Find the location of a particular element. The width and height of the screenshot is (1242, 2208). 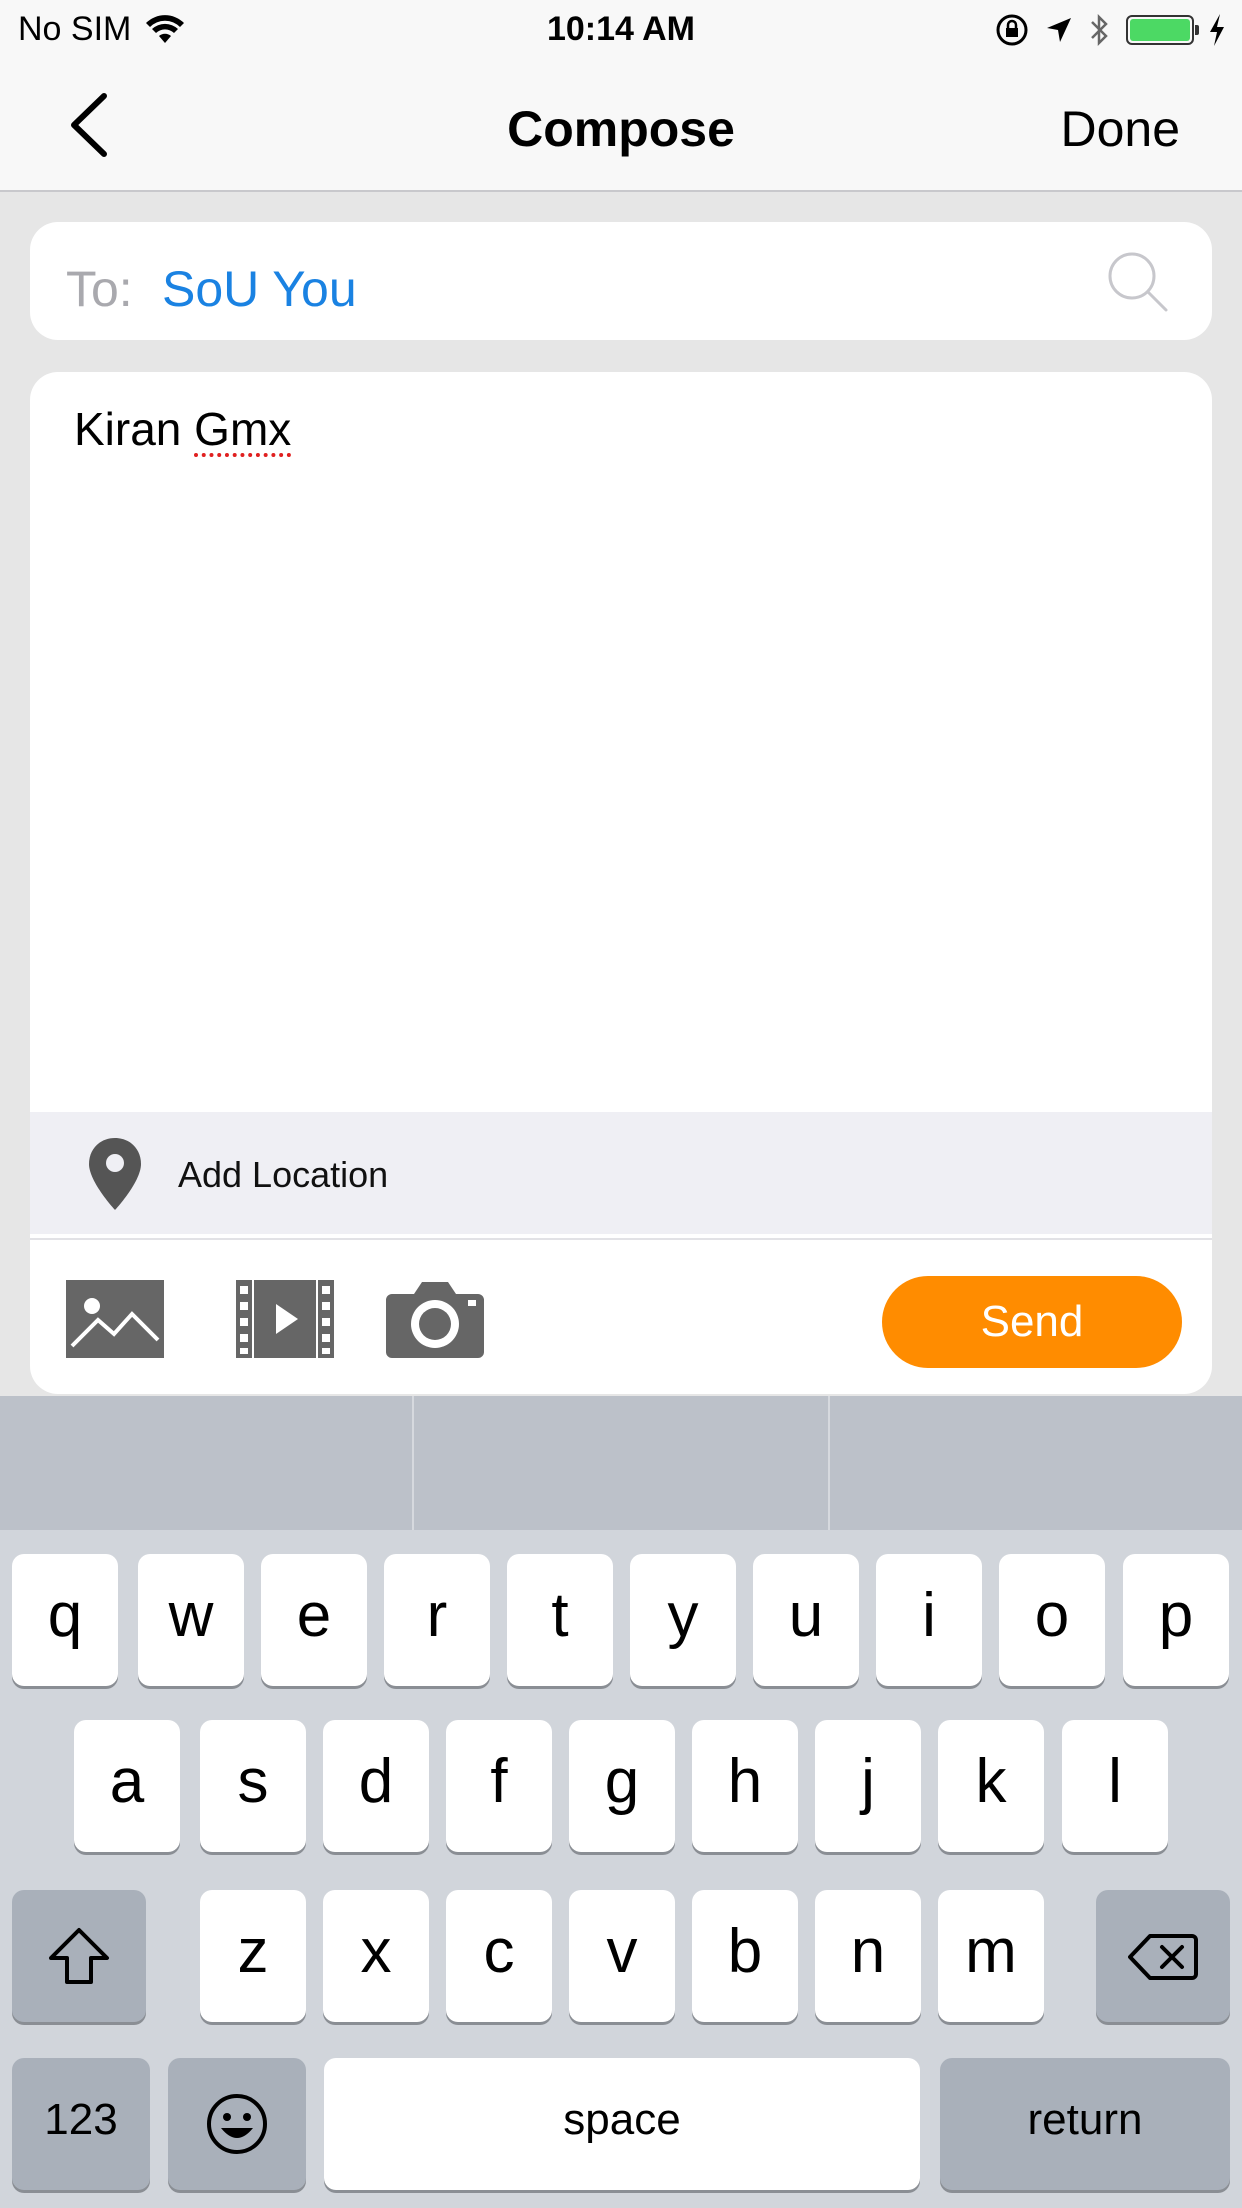

key-p: p is located at coordinates (1176, 1620).